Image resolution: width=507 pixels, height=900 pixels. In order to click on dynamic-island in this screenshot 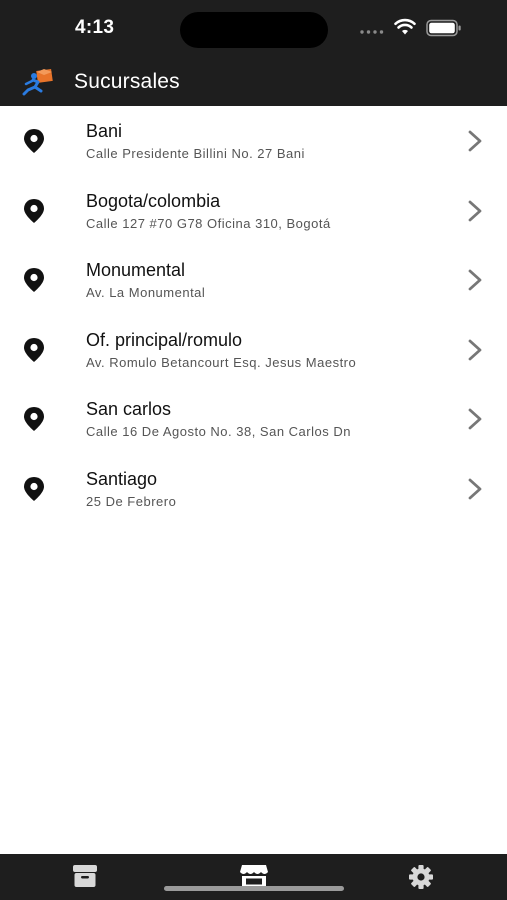, I will do `click(254, 30)`.